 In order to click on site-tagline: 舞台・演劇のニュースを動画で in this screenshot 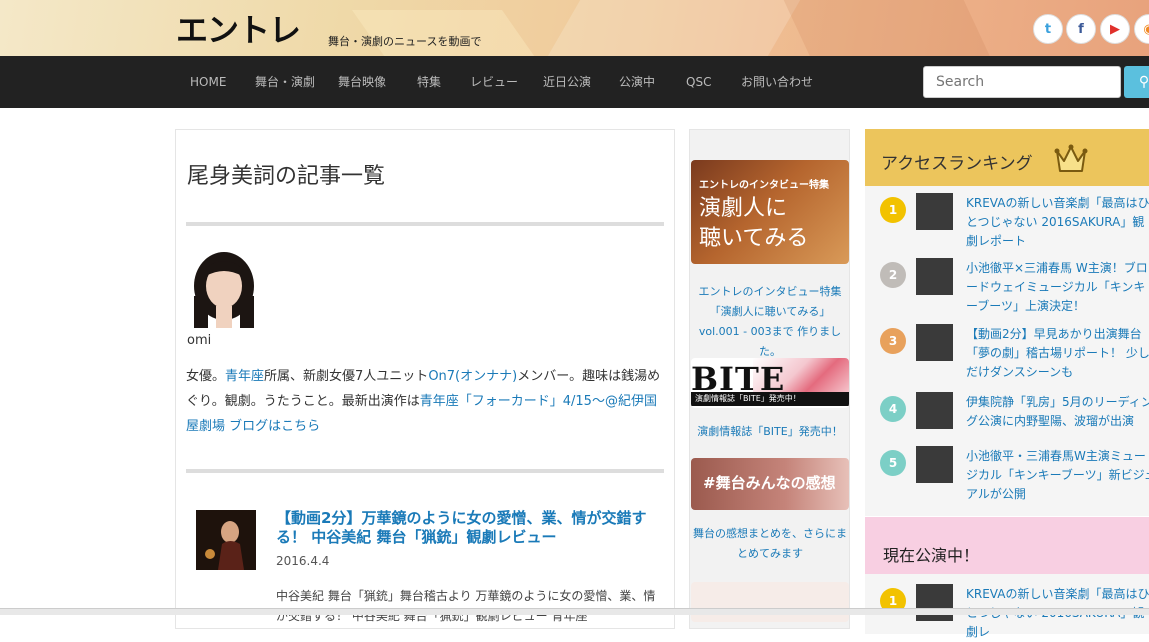, I will do `click(405, 41)`.